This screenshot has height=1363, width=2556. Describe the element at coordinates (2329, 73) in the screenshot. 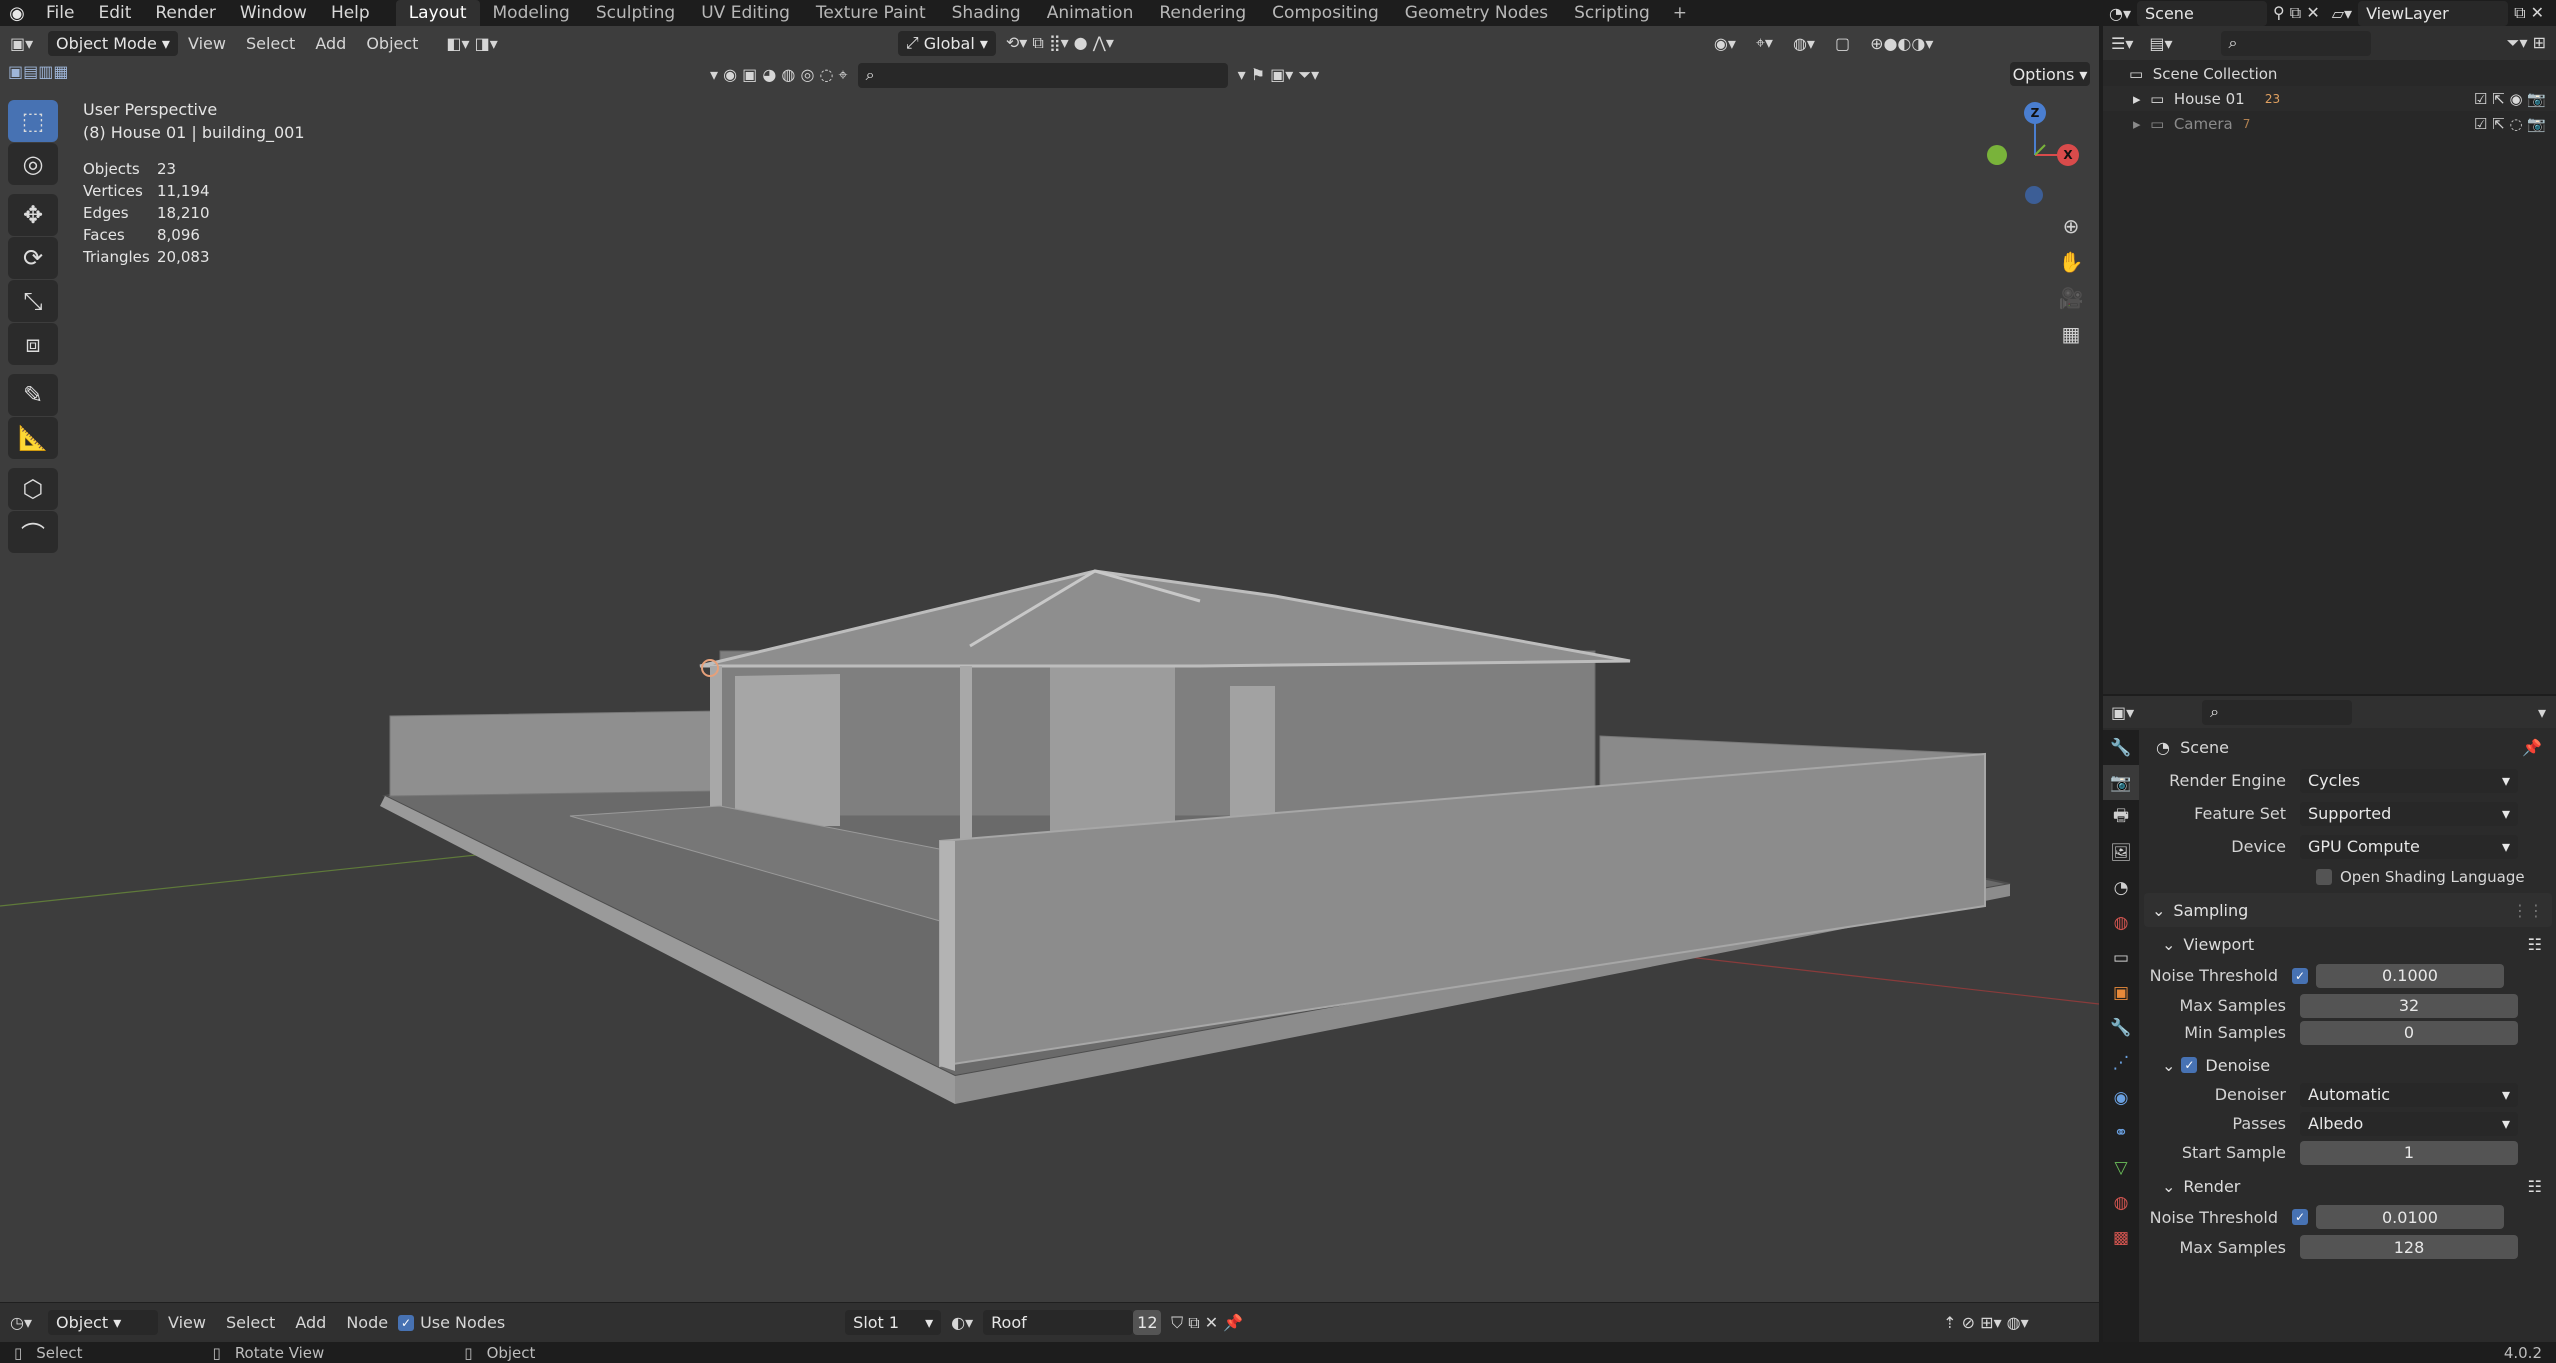

I see `scene-collection-row: ▭ Scene Collection` at that location.